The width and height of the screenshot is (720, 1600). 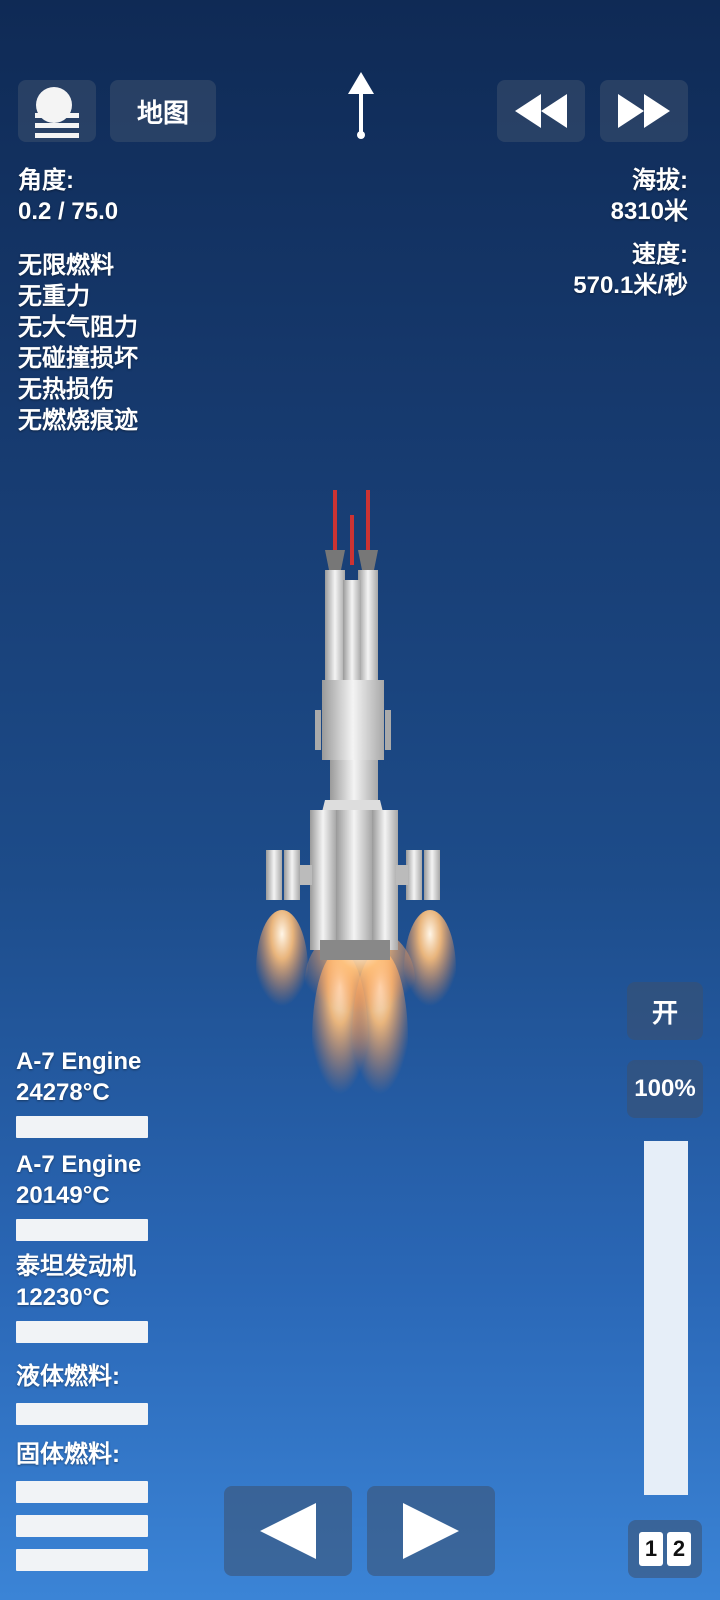 I want to click on throttle-fill, so click(x=666, y=1318).